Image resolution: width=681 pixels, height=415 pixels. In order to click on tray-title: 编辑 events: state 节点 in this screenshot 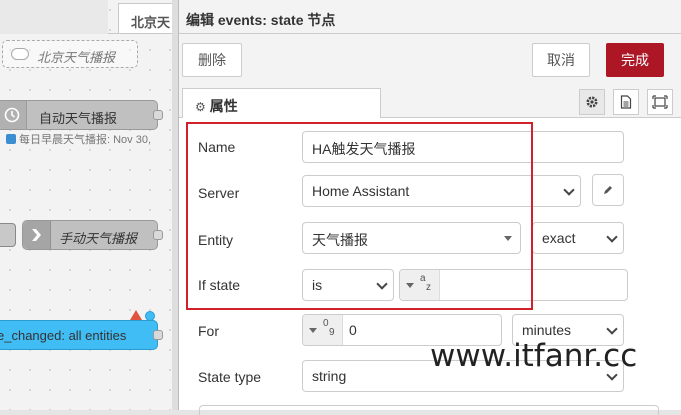, I will do `click(430, 17)`.